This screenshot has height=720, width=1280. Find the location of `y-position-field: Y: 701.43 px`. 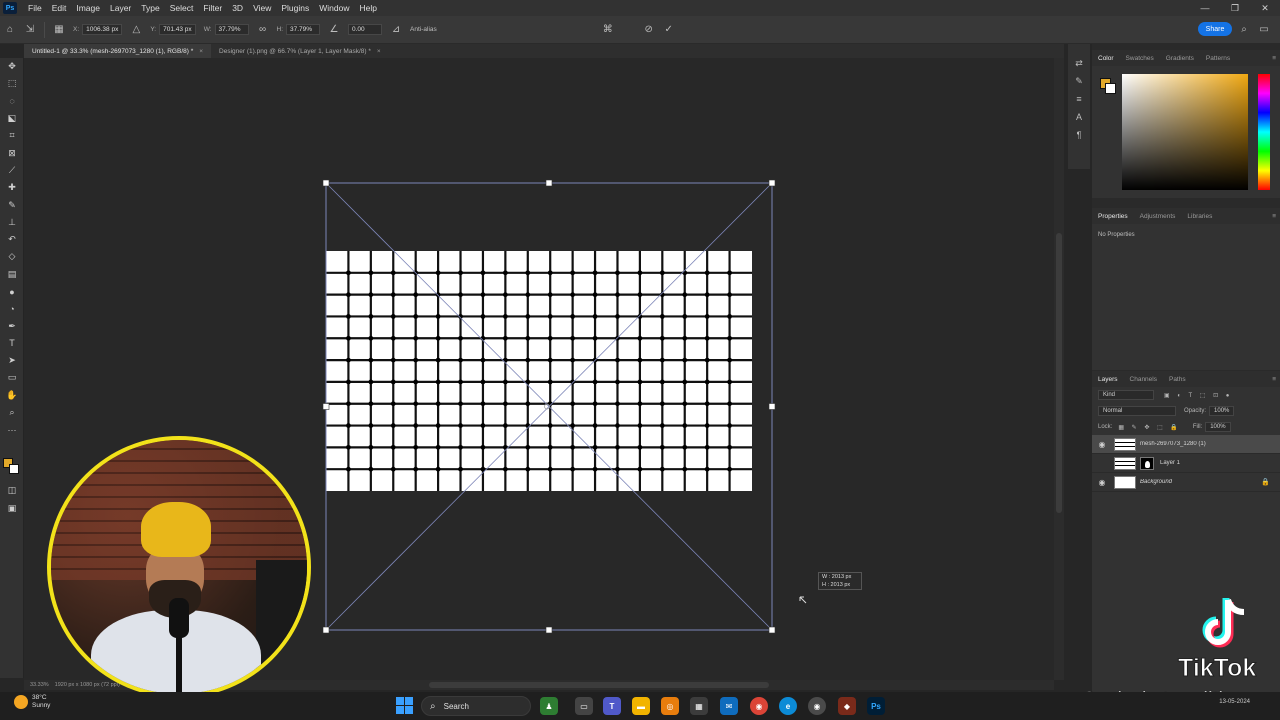

y-position-field: Y: 701.43 px is located at coordinates (173, 29).